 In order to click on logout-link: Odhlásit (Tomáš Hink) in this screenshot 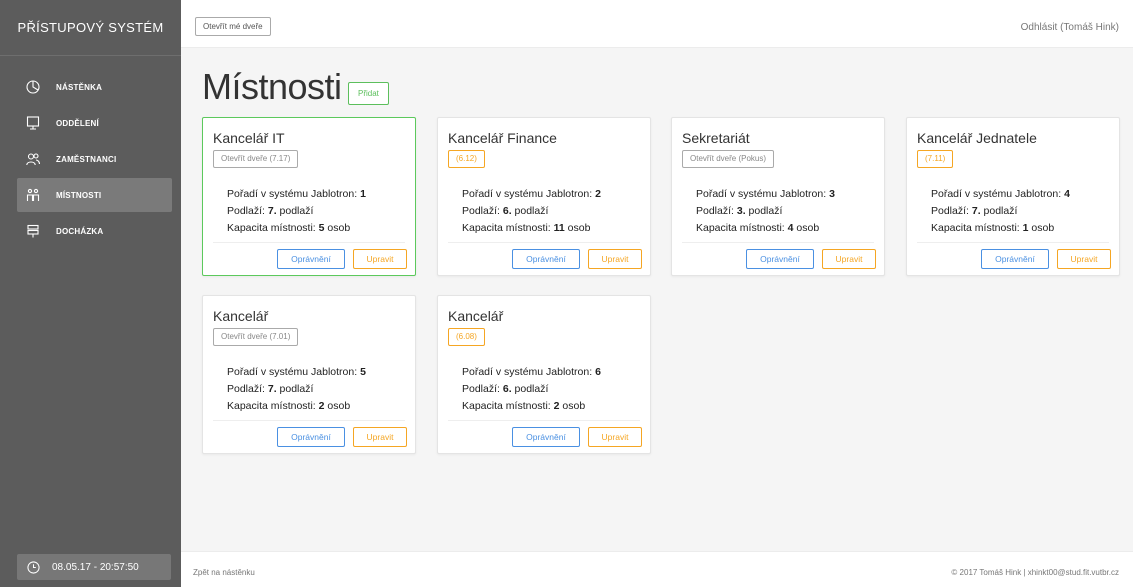, I will do `click(1070, 27)`.